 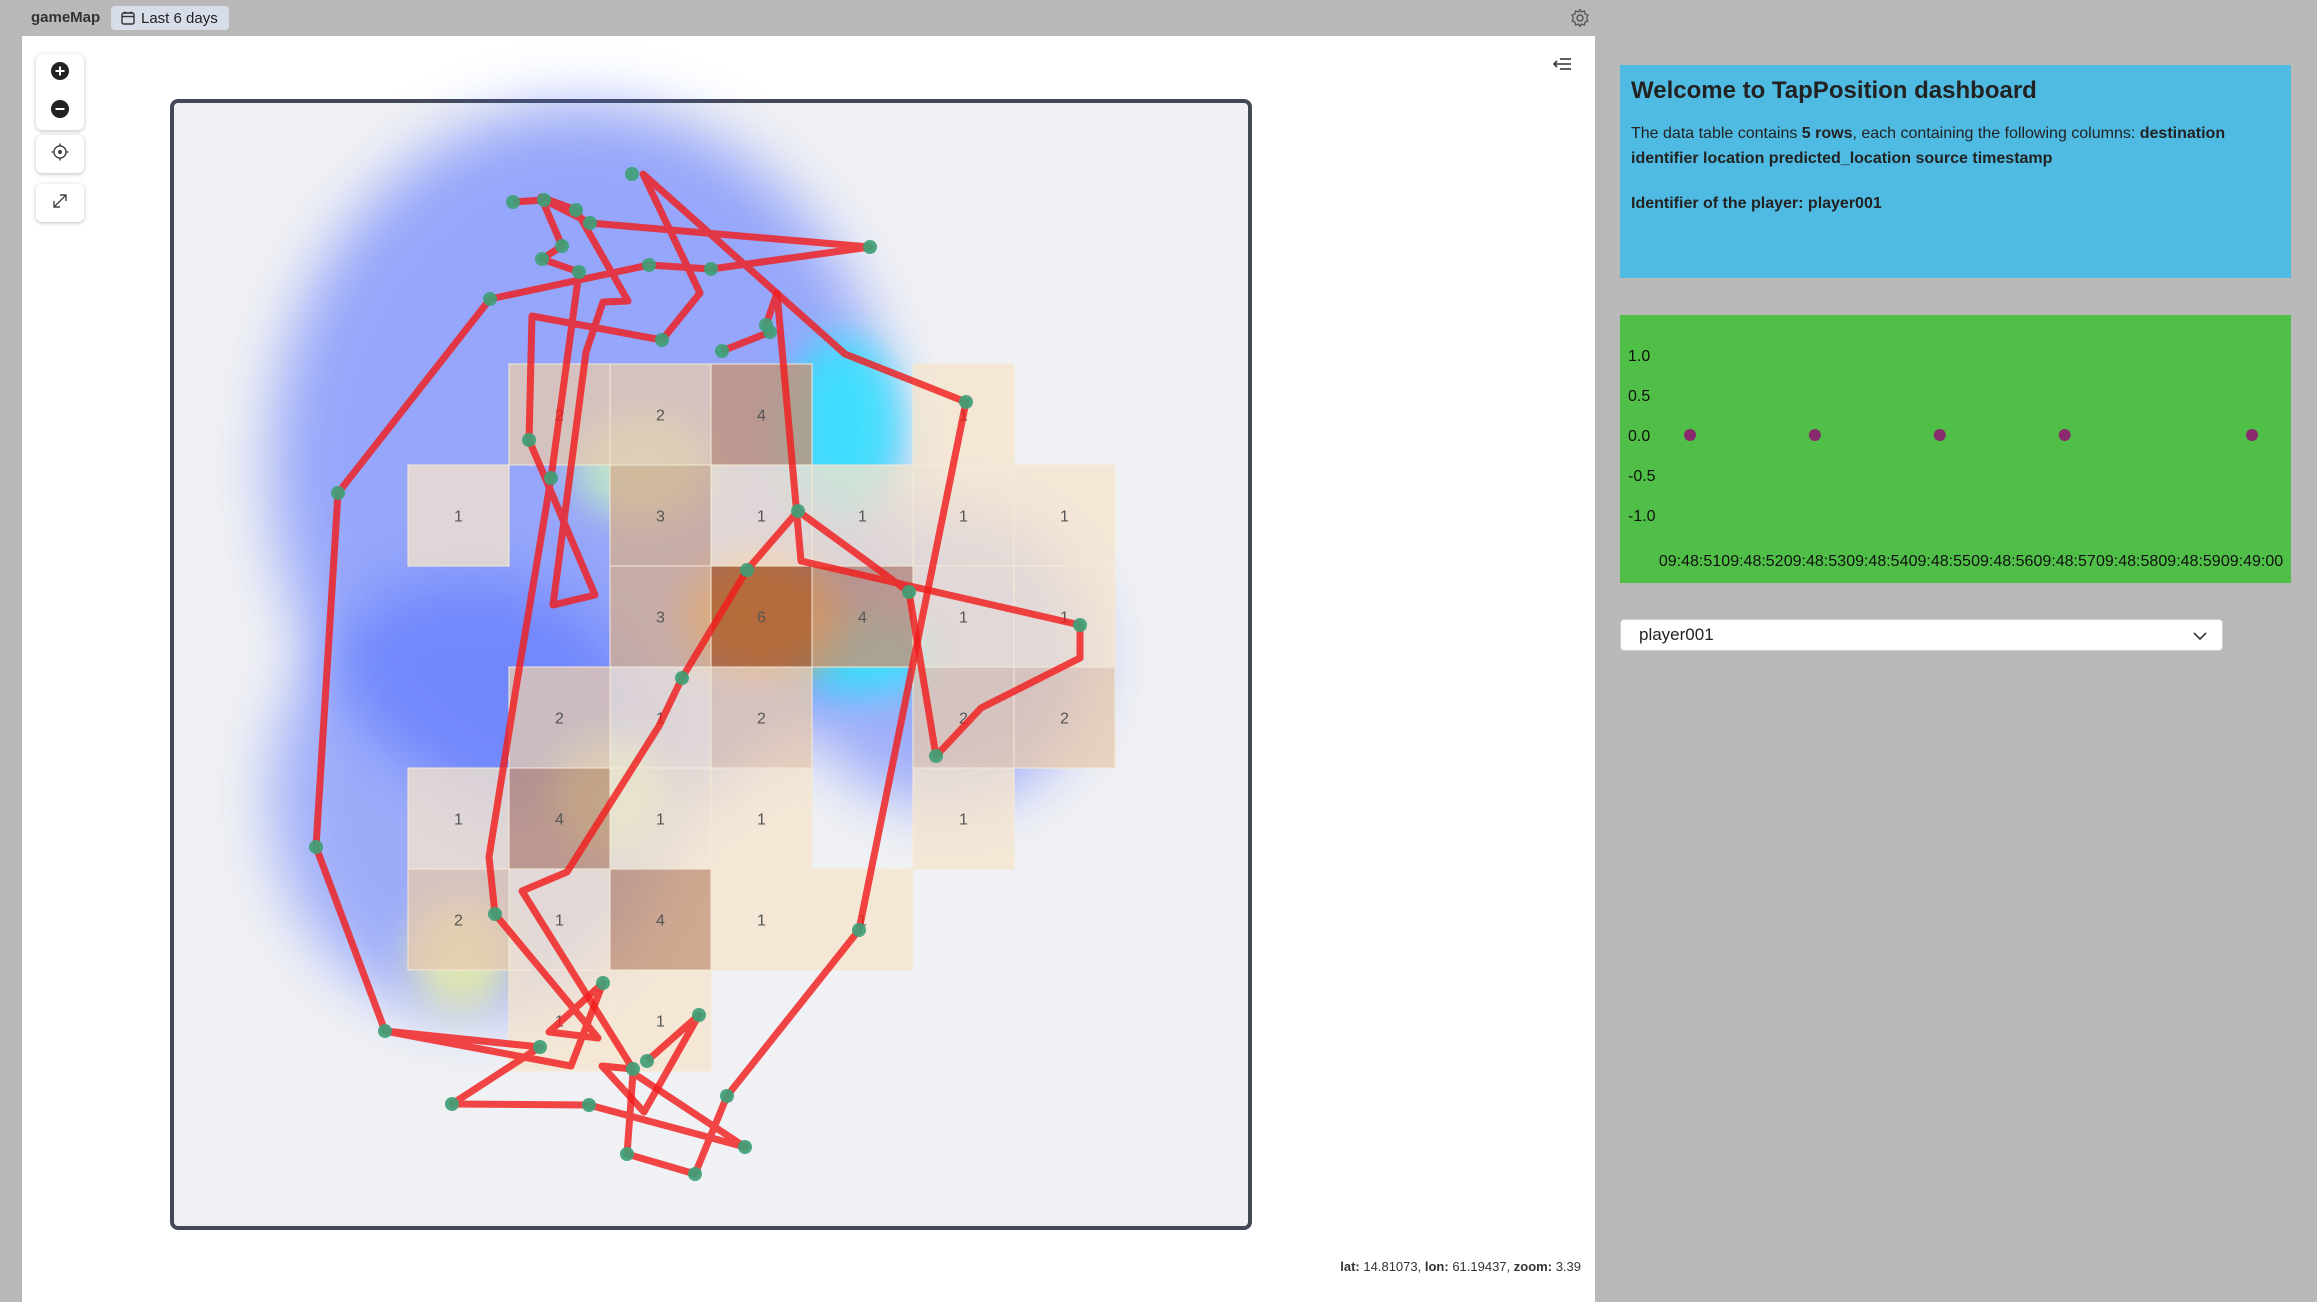 What do you see at coordinates (1639, 436) in the screenshot?
I see `y-tick-label: 0.0` at bounding box center [1639, 436].